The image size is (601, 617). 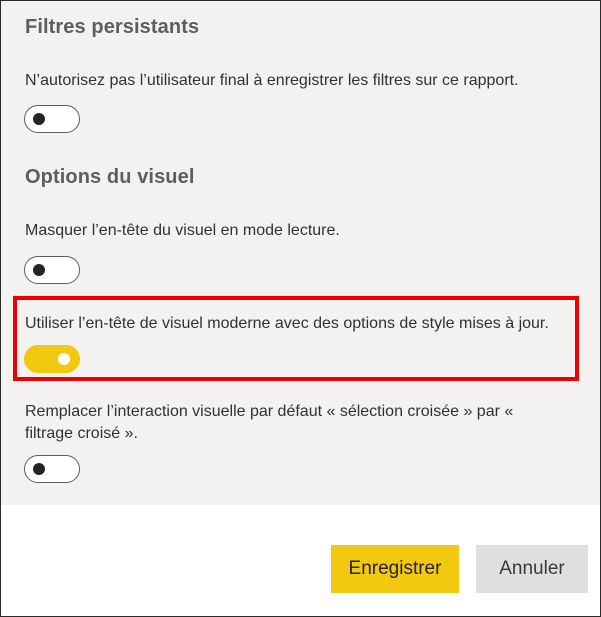 I want to click on save-button: Enregistrer, so click(x=395, y=569).